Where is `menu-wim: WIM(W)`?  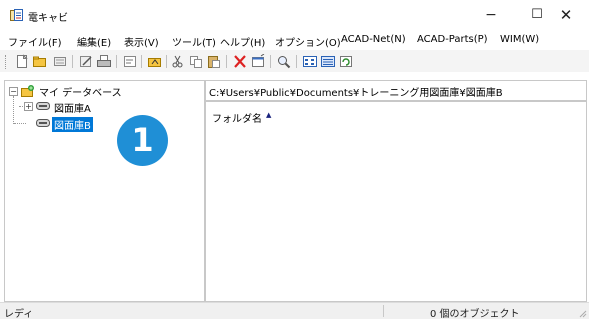 menu-wim: WIM(W) is located at coordinates (519, 39).